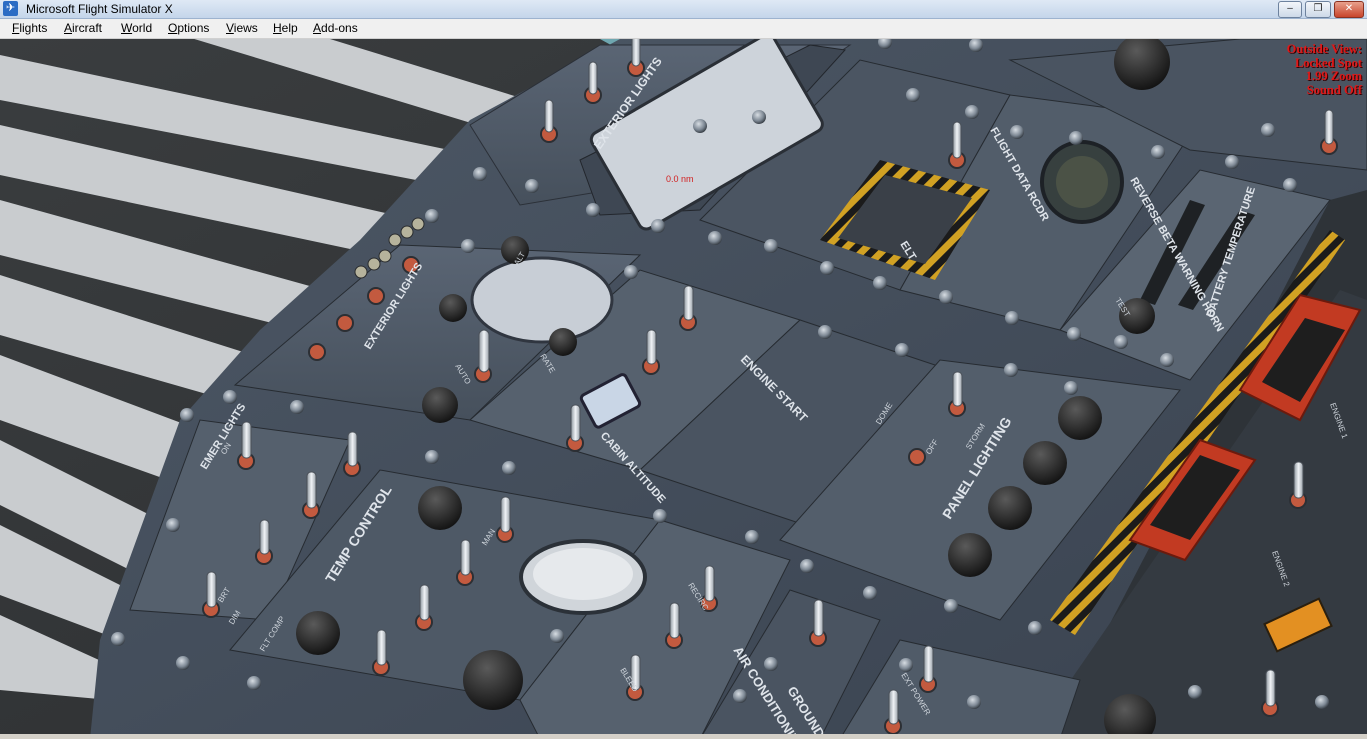 The image size is (1367, 739). Describe the element at coordinates (242, 28) in the screenshot. I see `menu-views: Views` at that location.